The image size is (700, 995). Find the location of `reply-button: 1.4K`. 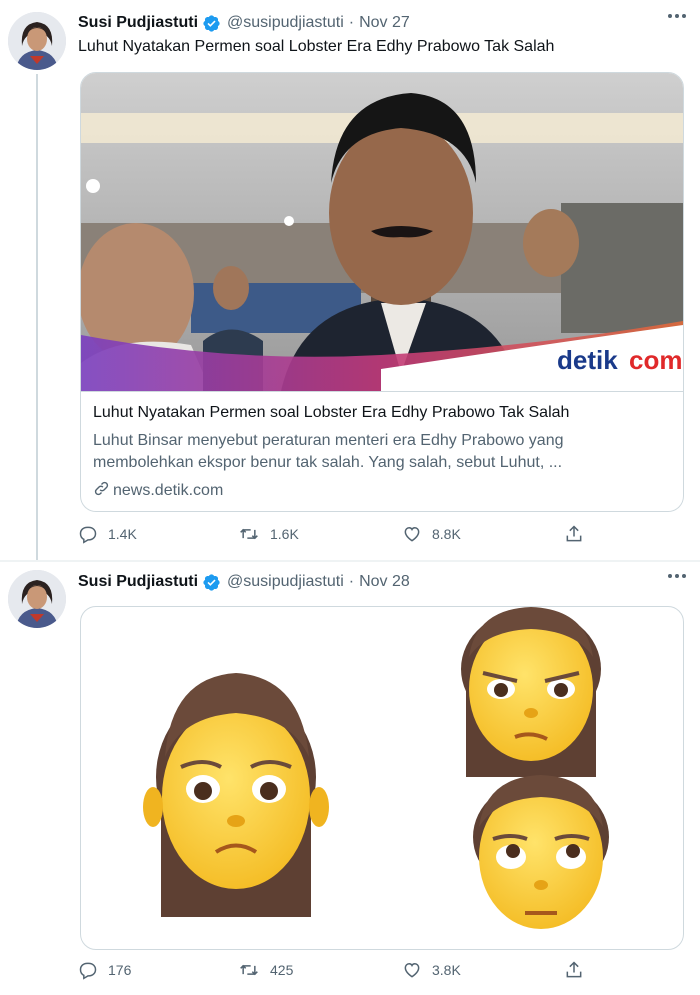

reply-button: 1.4K is located at coordinates (107, 534).